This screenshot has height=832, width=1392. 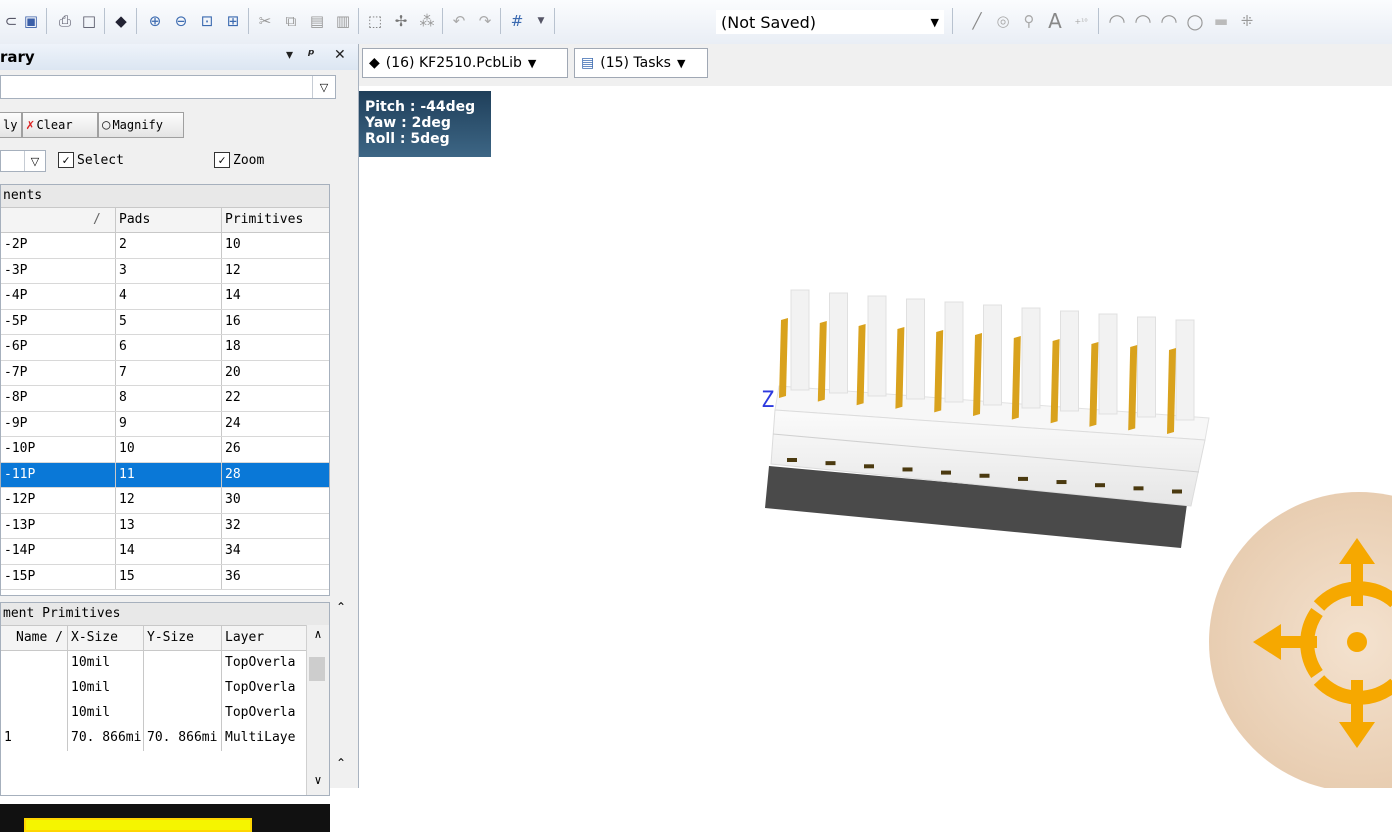 What do you see at coordinates (165, 552) in the screenshot?
I see `table-row: -14P 14 34` at bounding box center [165, 552].